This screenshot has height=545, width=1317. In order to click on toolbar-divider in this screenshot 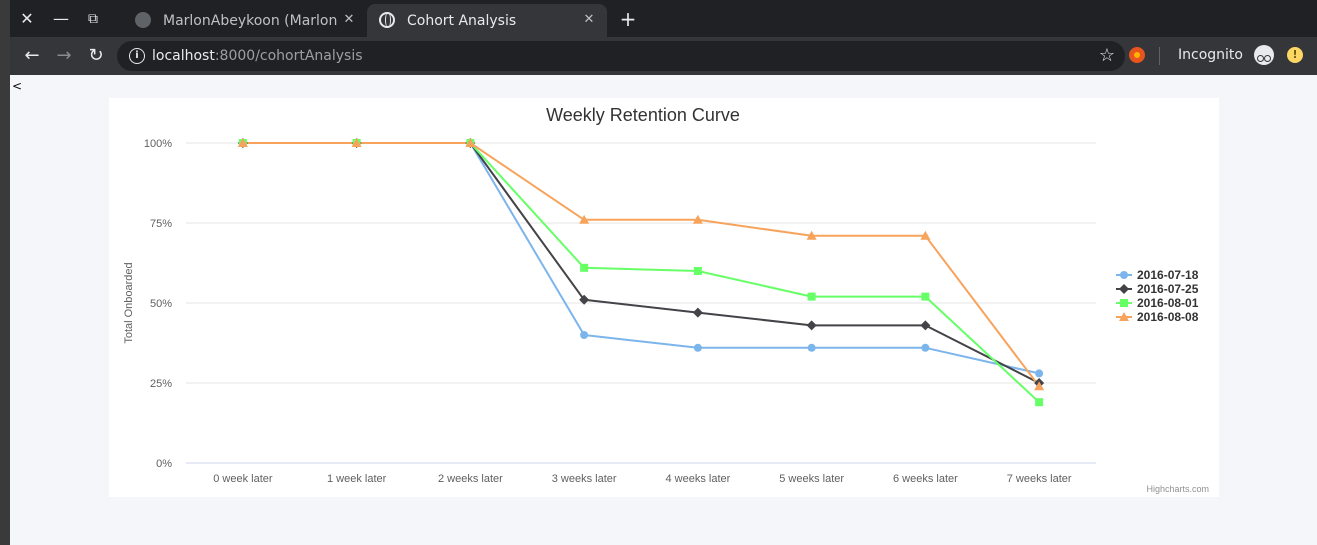, I will do `click(1159, 56)`.